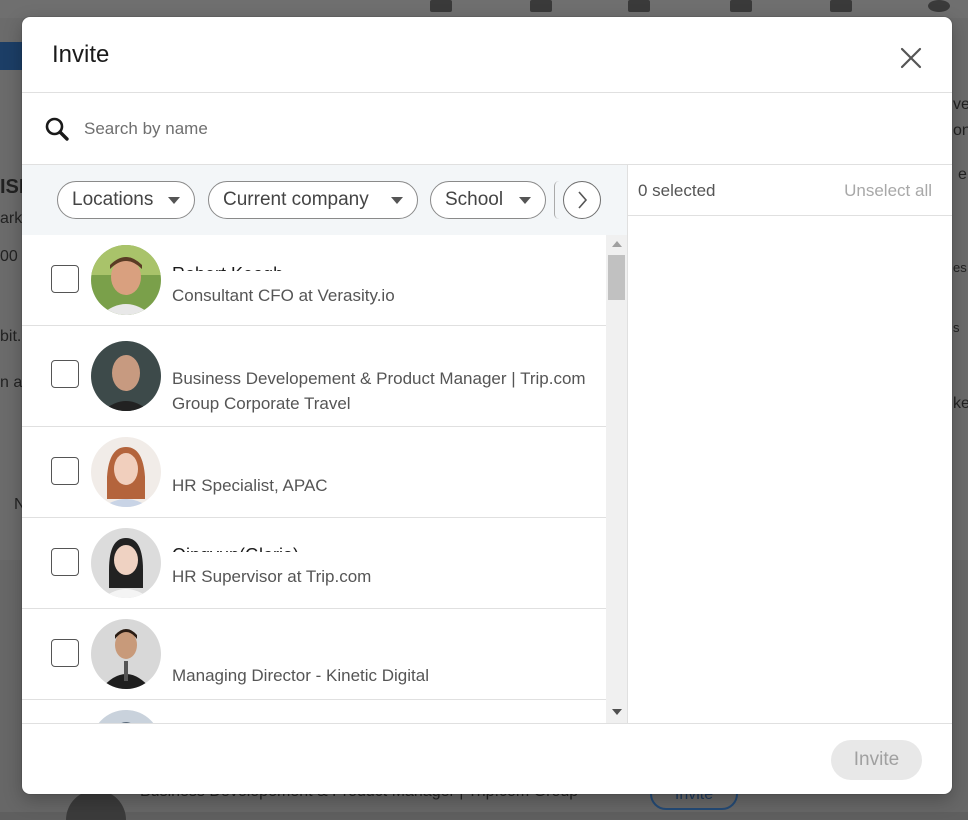 This screenshot has width=968, height=820. What do you see at coordinates (741, 6) in the screenshot?
I see `messaging-icon` at bounding box center [741, 6].